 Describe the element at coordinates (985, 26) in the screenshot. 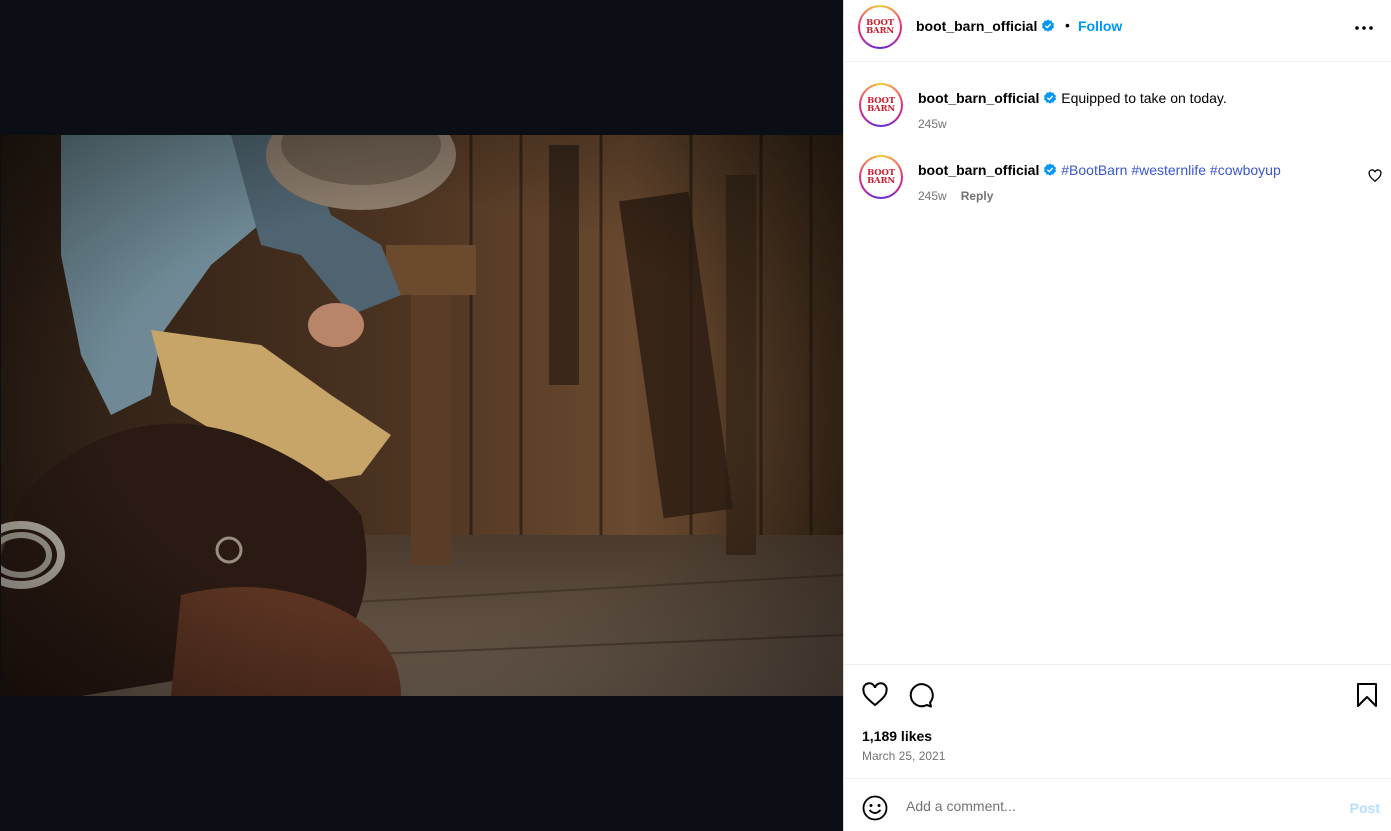

I see `header-username: boot_barn_official` at that location.